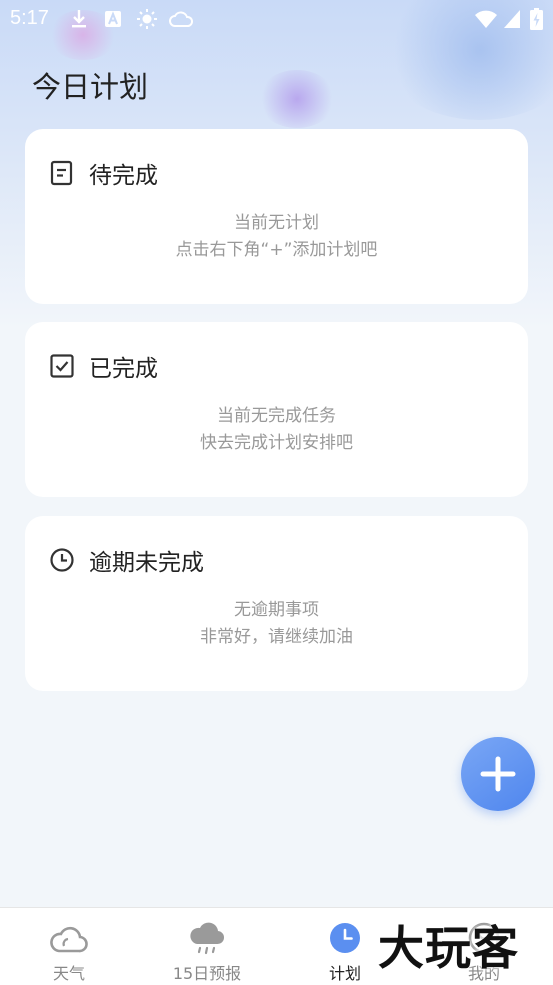 This screenshot has width=553, height=985. What do you see at coordinates (207, 938) in the screenshot?
I see `rain-cloud-icon` at bounding box center [207, 938].